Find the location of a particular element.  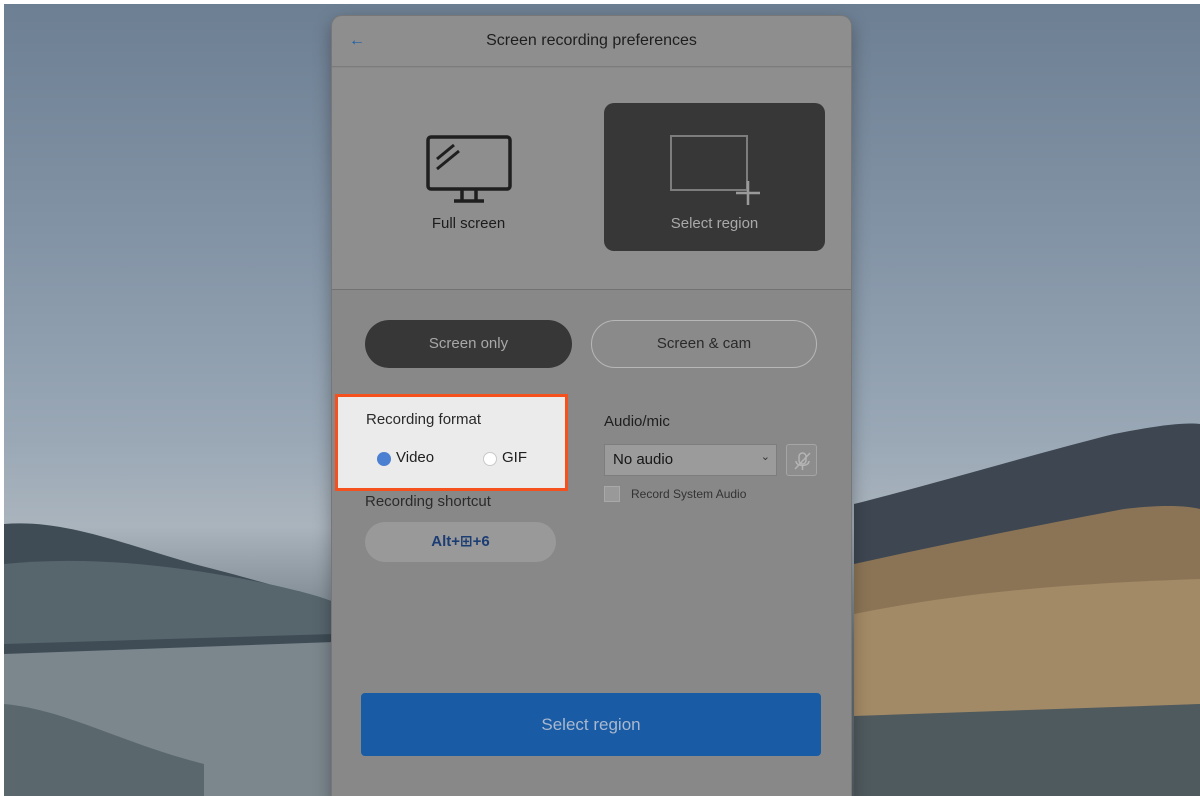

audio-dropdown: No audio ⌄ is located at coordinates (690, 460).